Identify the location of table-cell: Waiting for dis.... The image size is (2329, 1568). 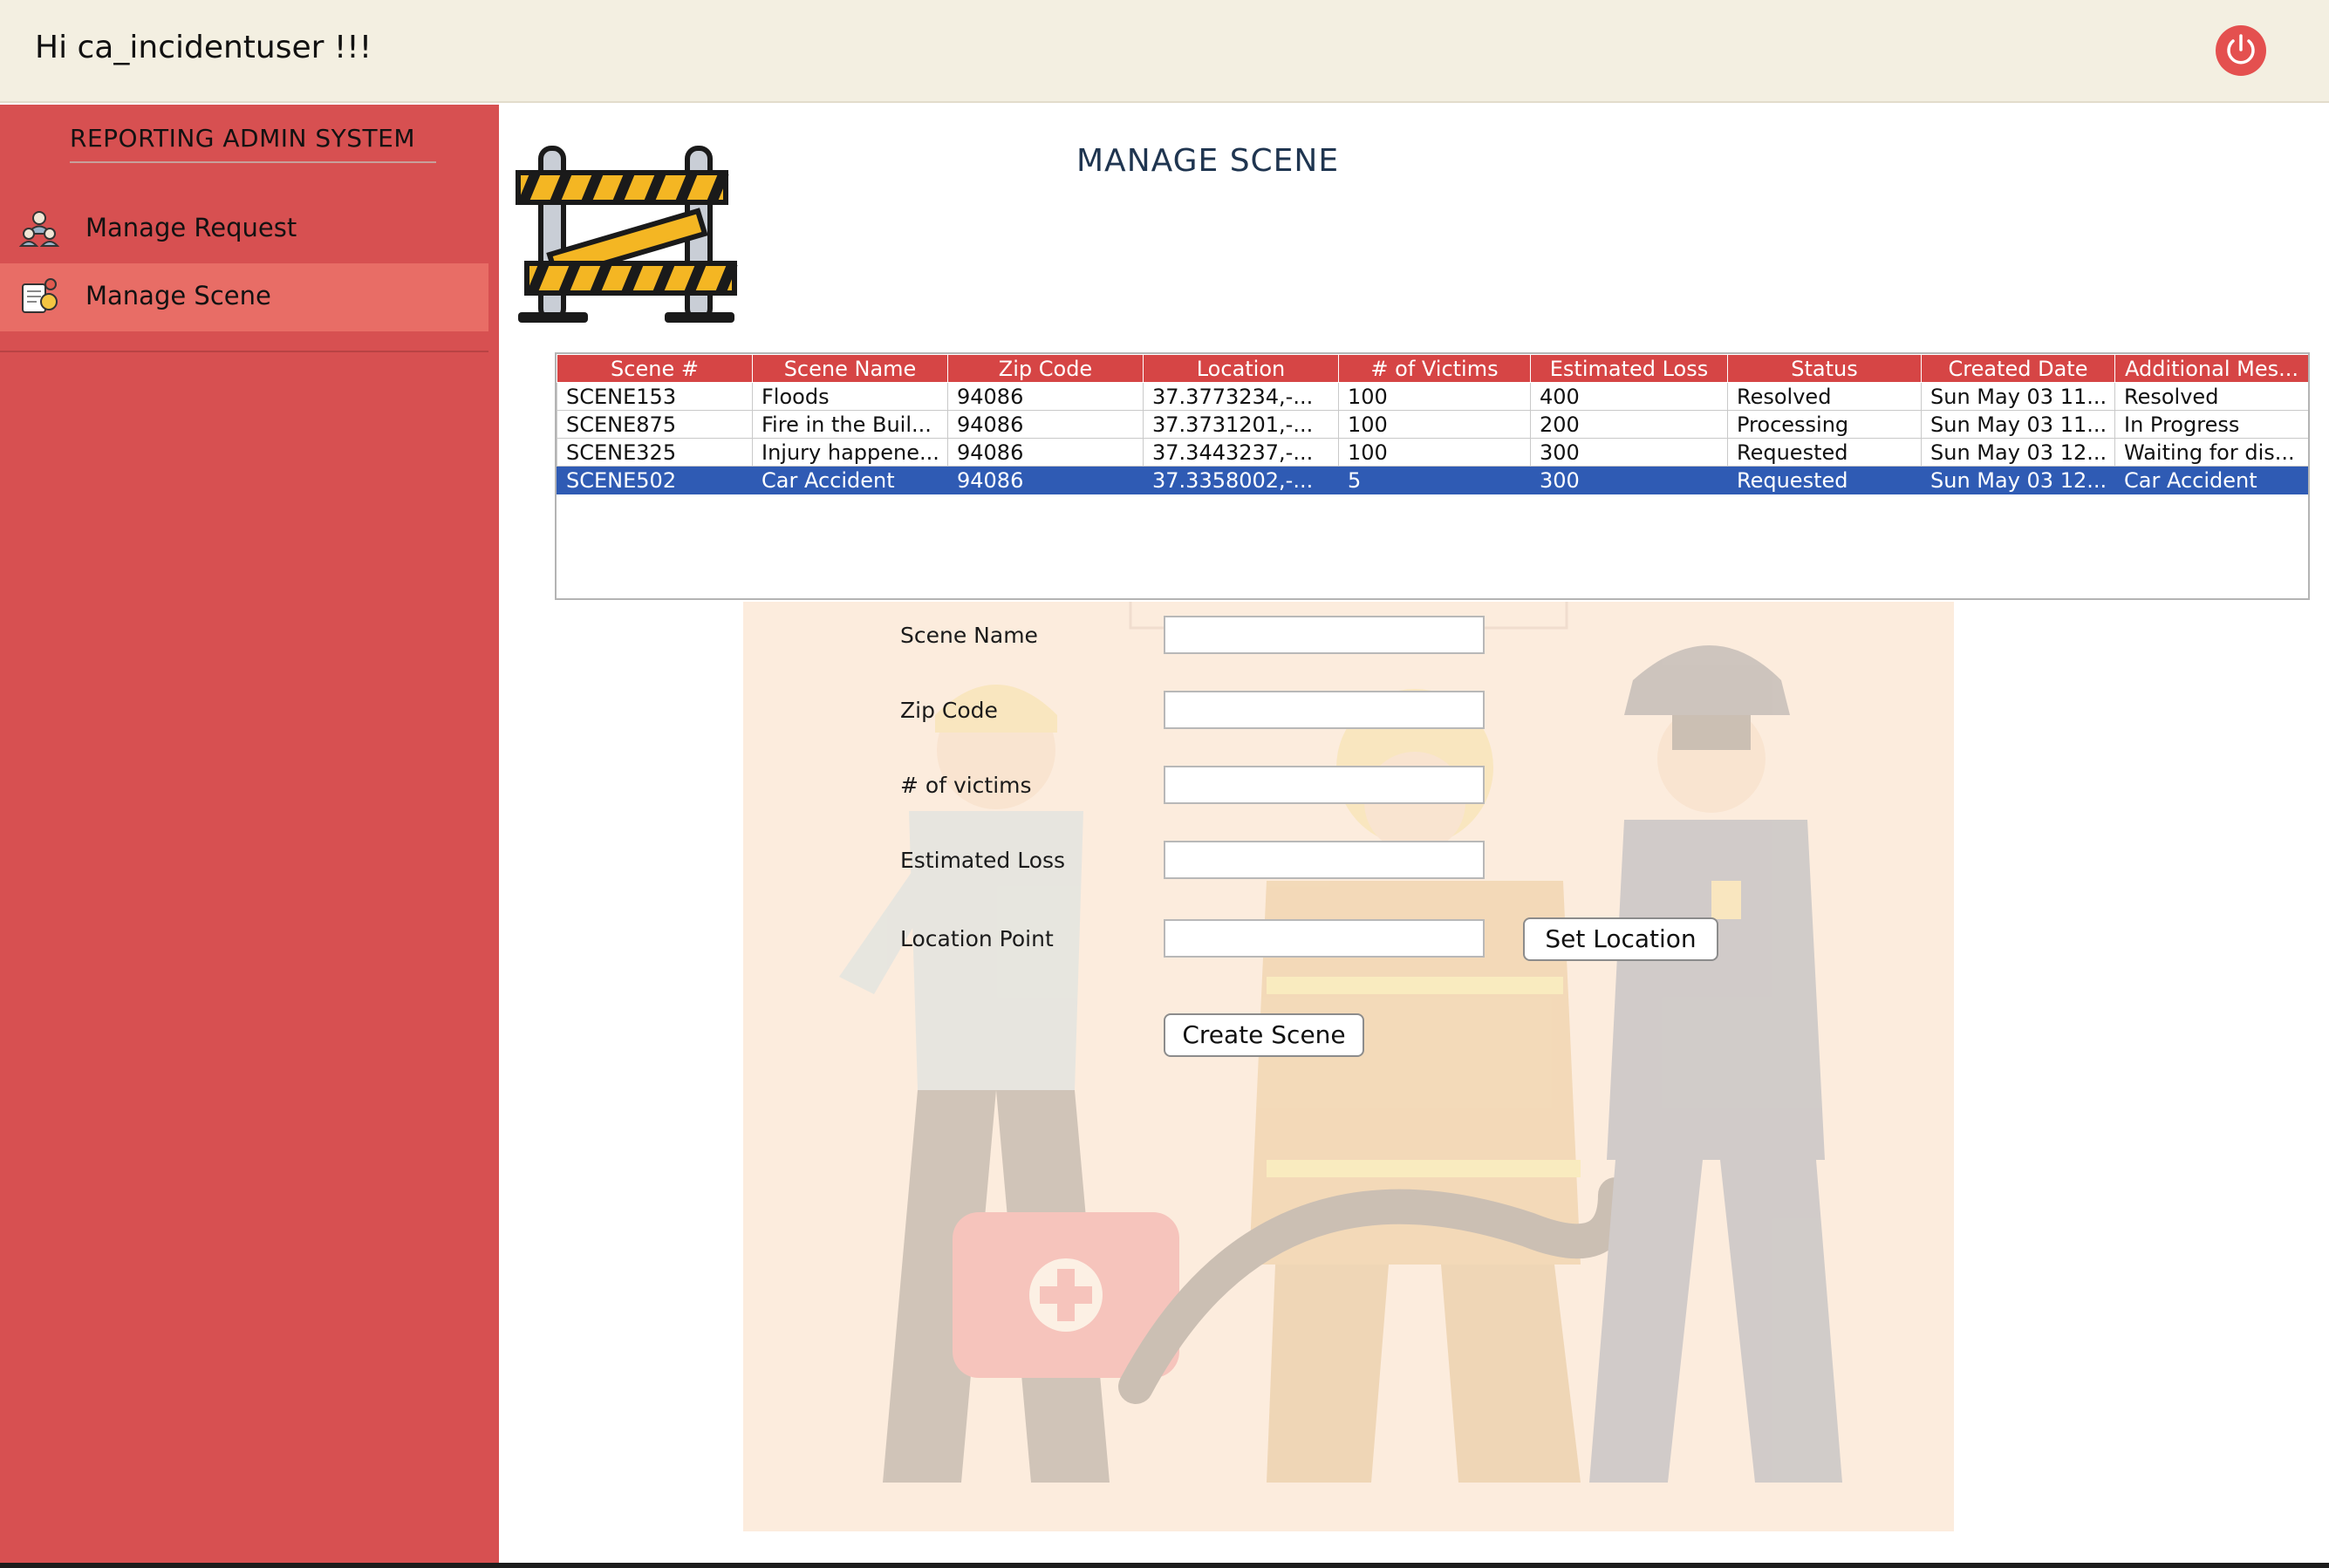
(2211, 452).